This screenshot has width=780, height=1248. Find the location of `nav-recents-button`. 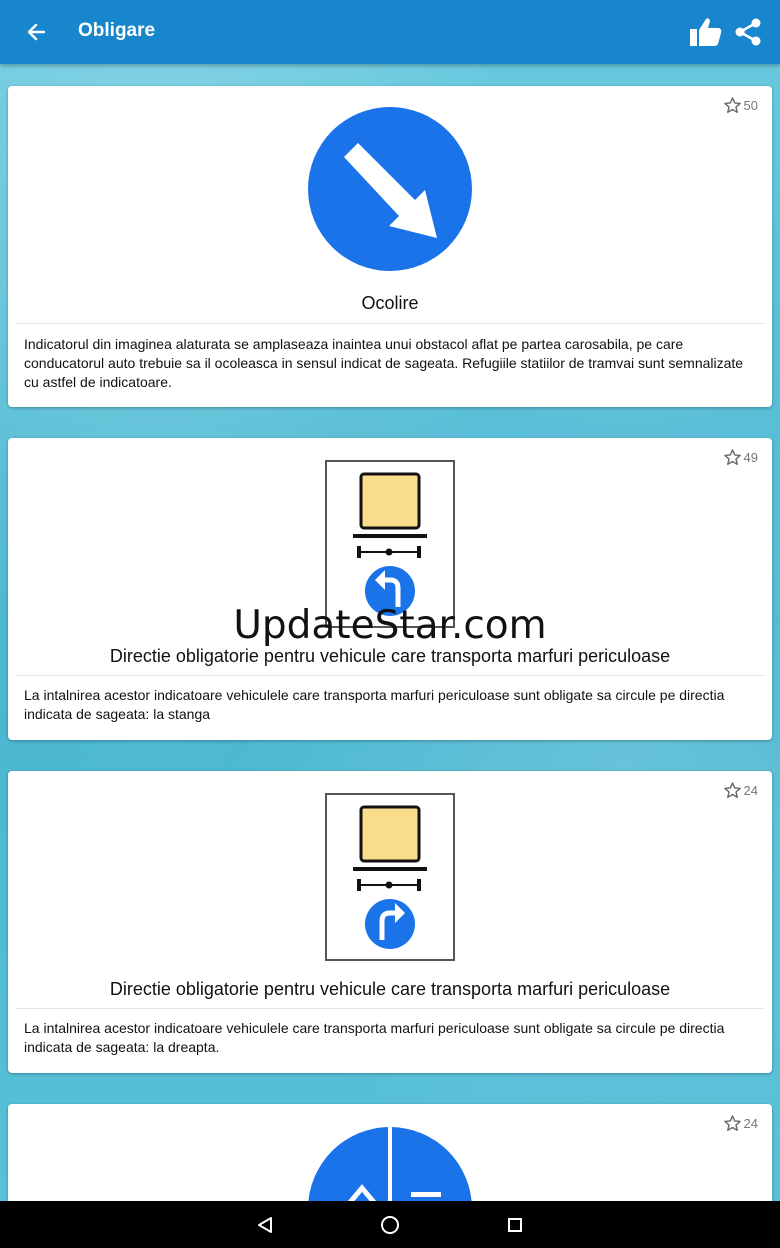

nav-recents-button is located at coordinates (515, 1225).